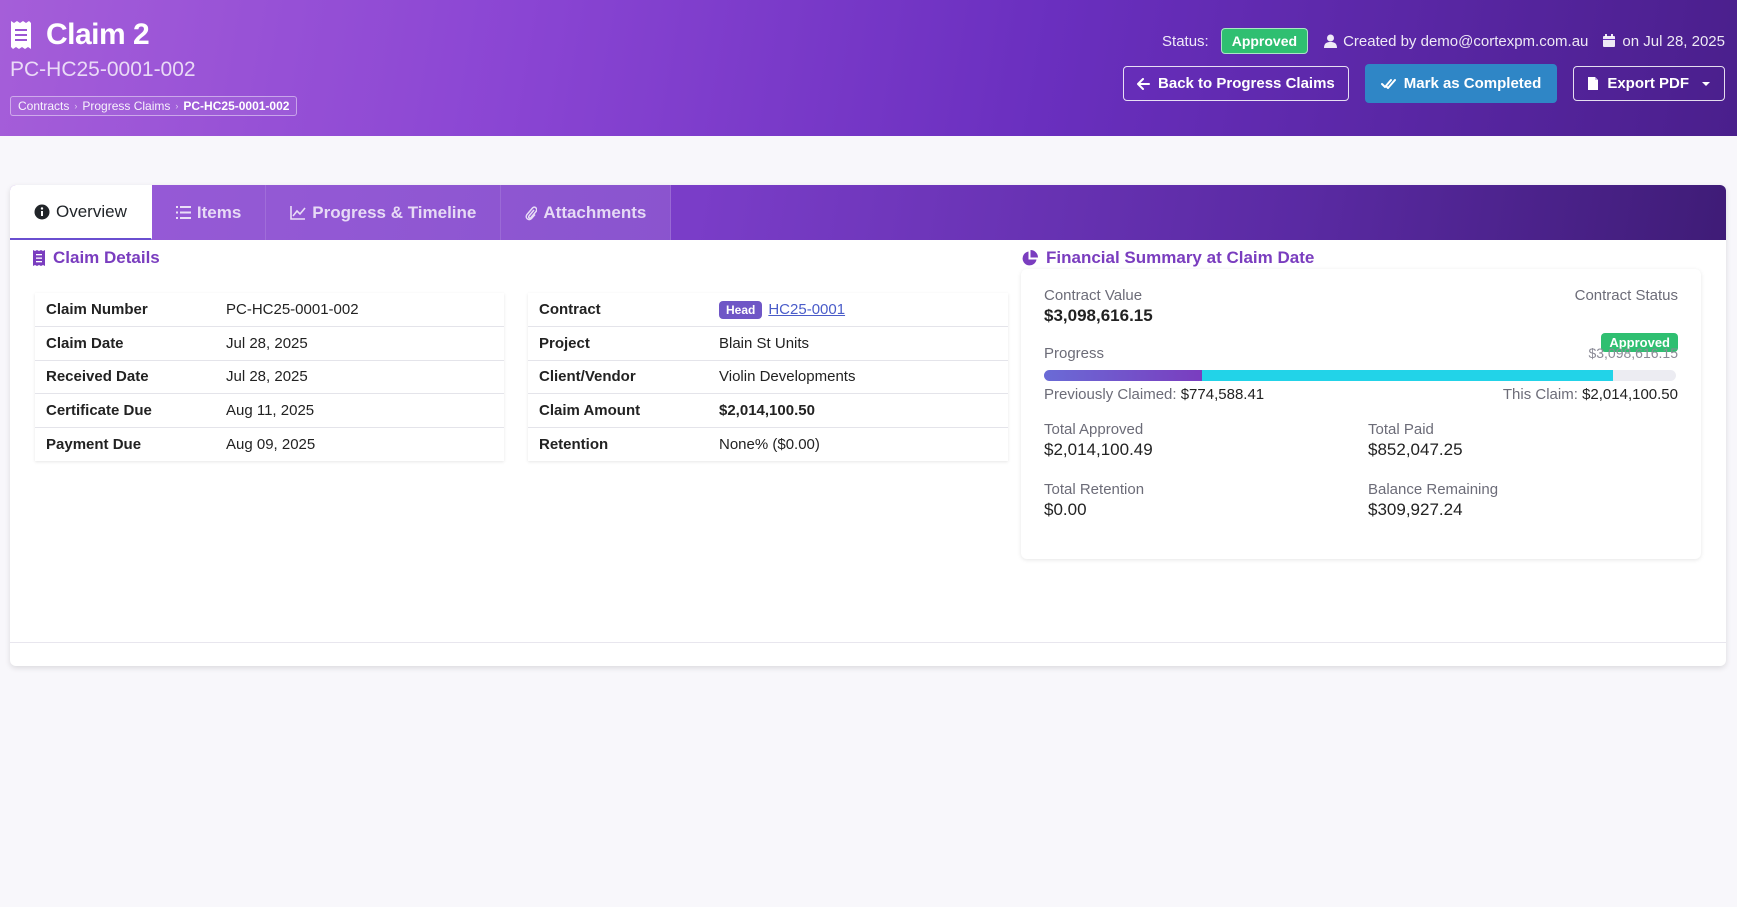 The image size is (1737, 907). What do you see at coordinates (570, 309) in the screenshot?
I see `contract-label: Contract` at bounding box center [570, 309].